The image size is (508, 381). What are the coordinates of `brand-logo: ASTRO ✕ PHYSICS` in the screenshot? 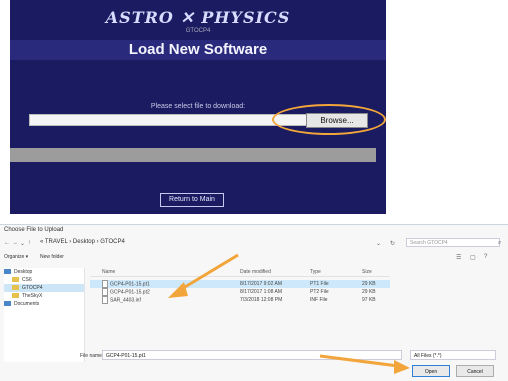 It's located at (198, 17).